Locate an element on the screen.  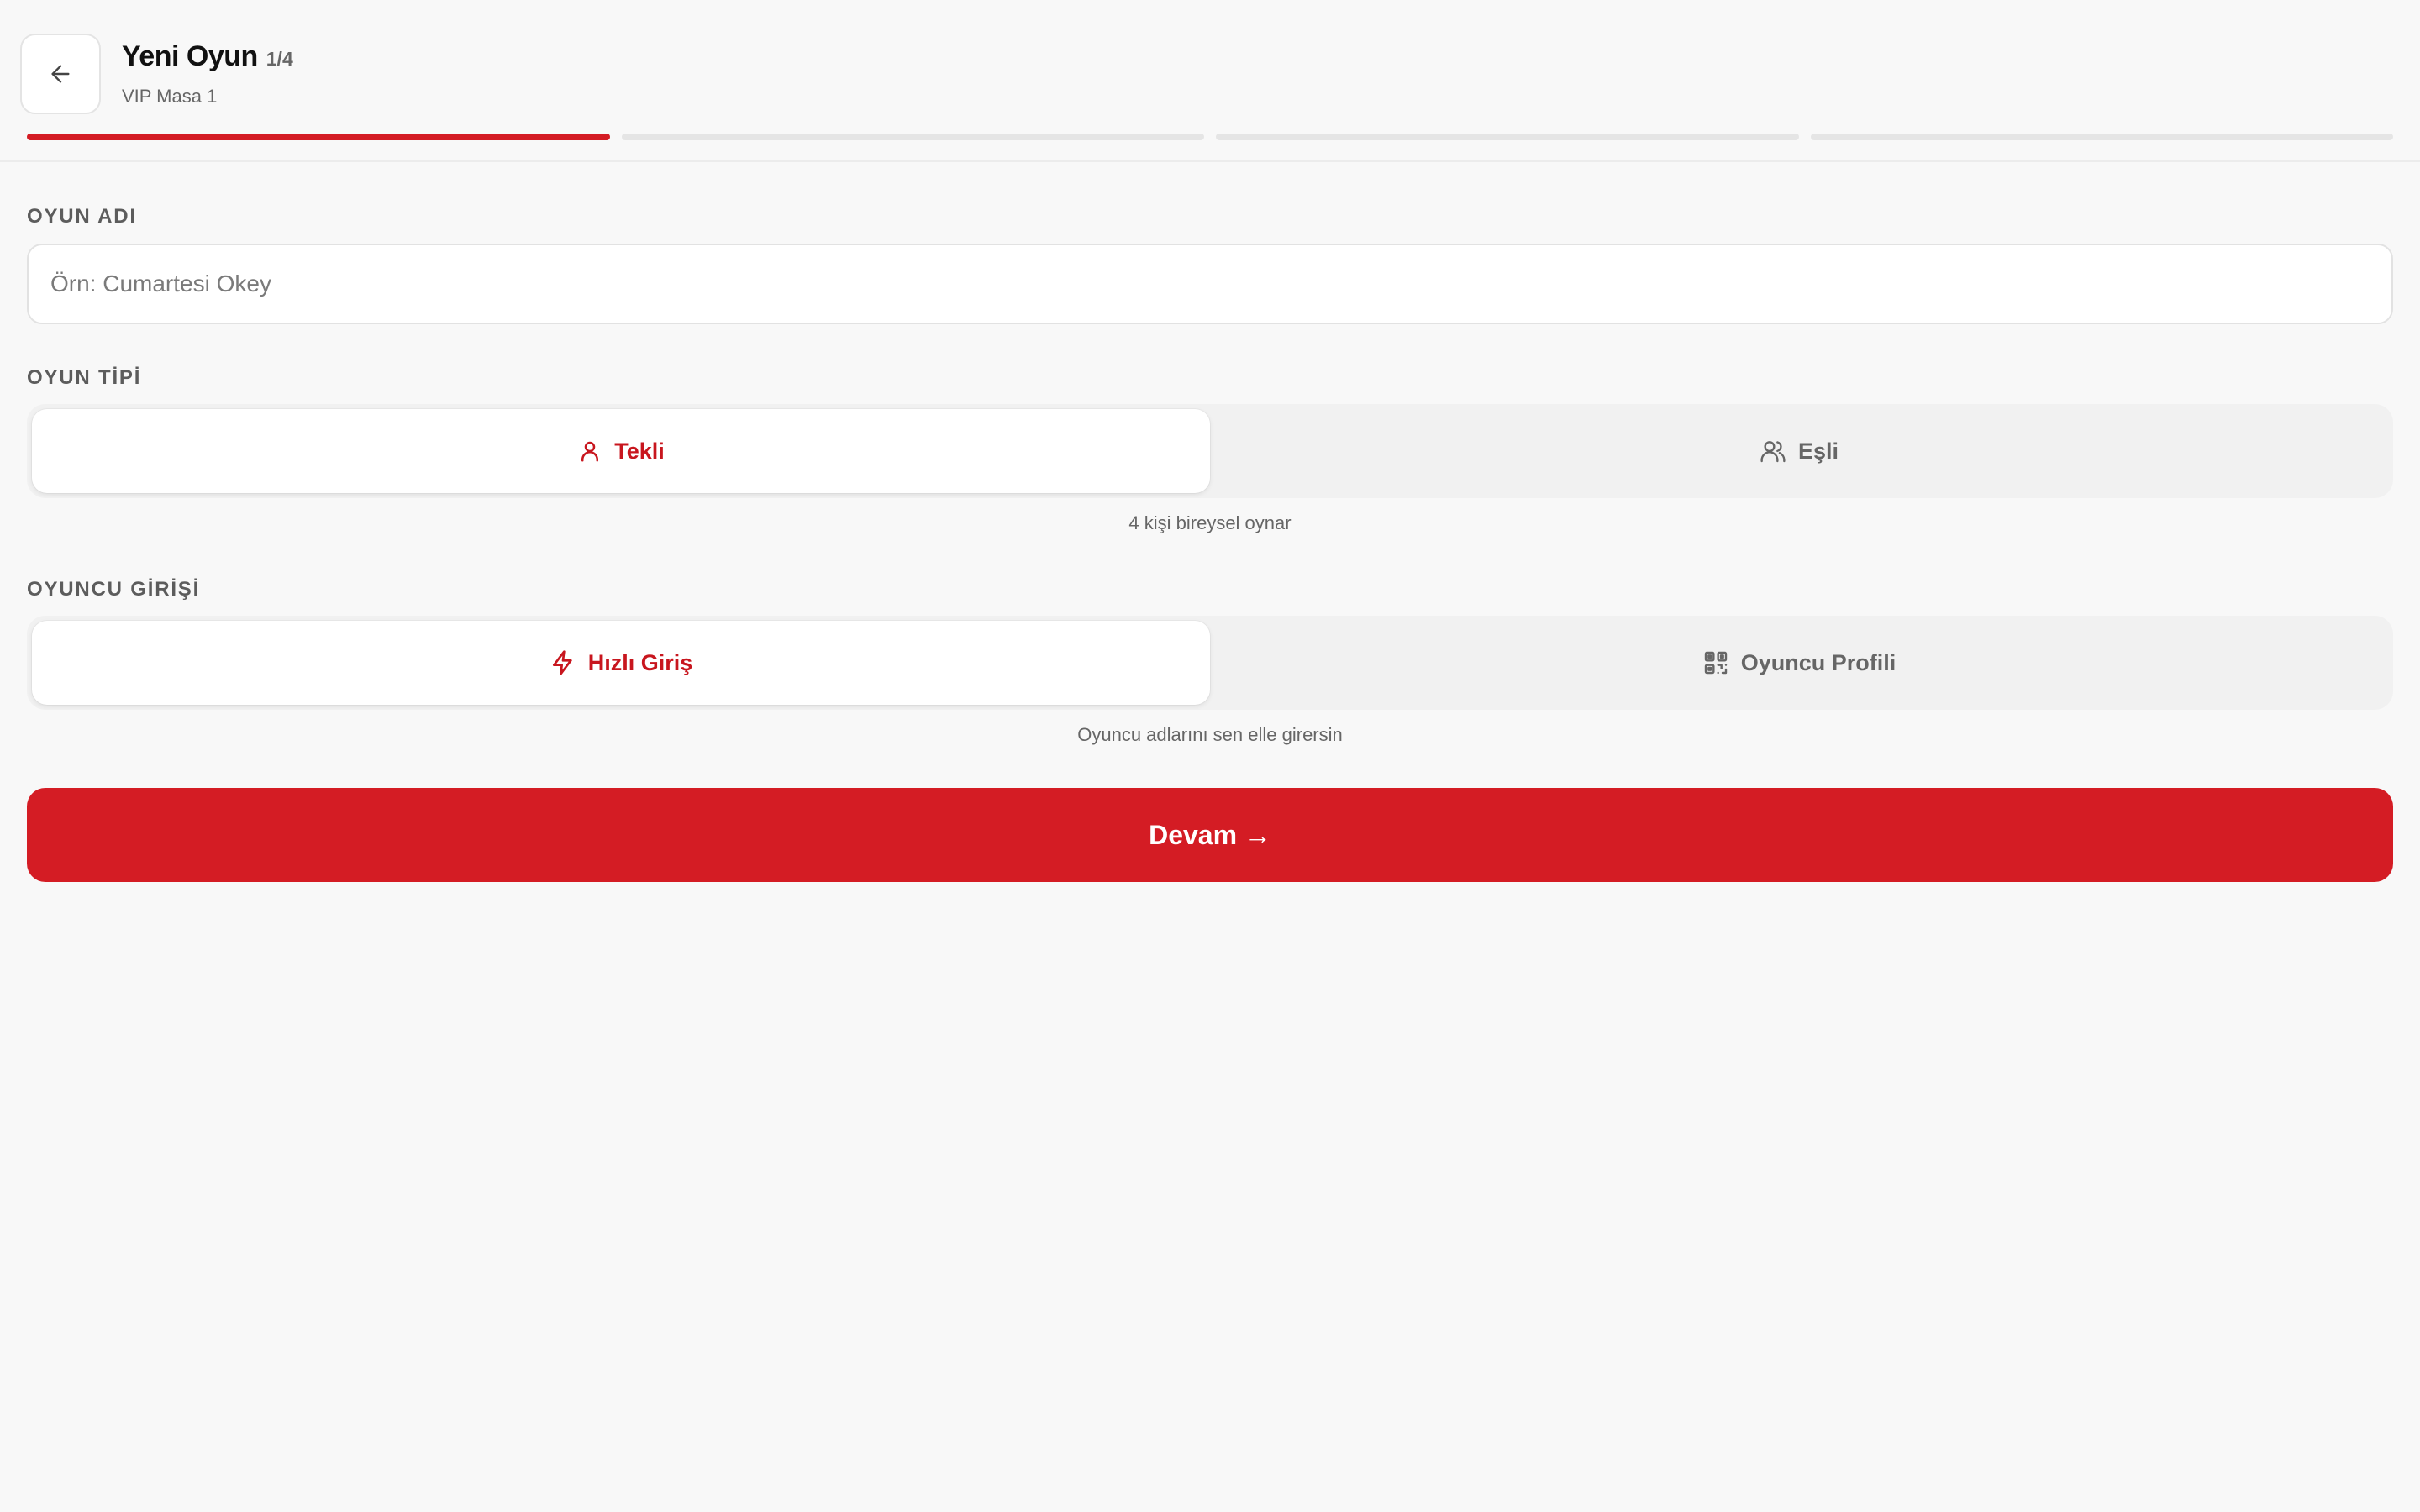
qr-code-icon is located at coordinates (1715, 662).